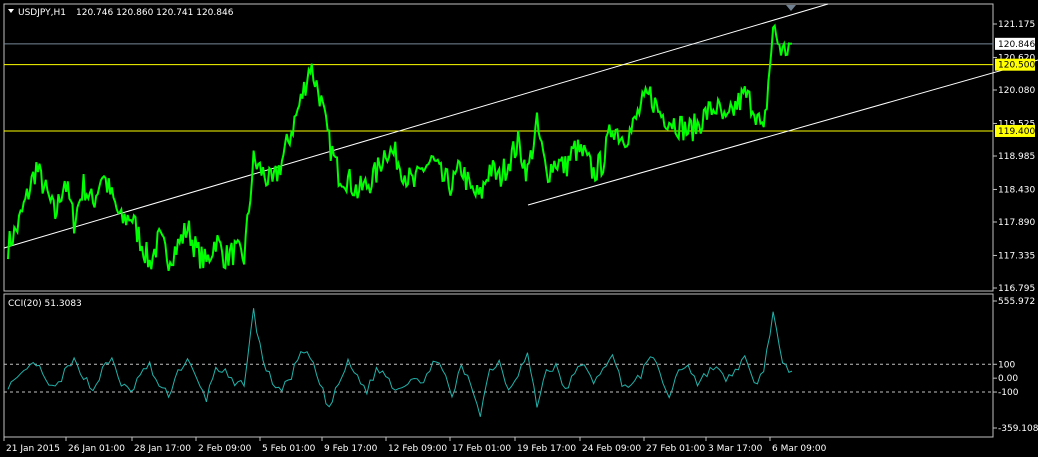  I want to click on price-label-6: 119.400, so click(1016, 132).